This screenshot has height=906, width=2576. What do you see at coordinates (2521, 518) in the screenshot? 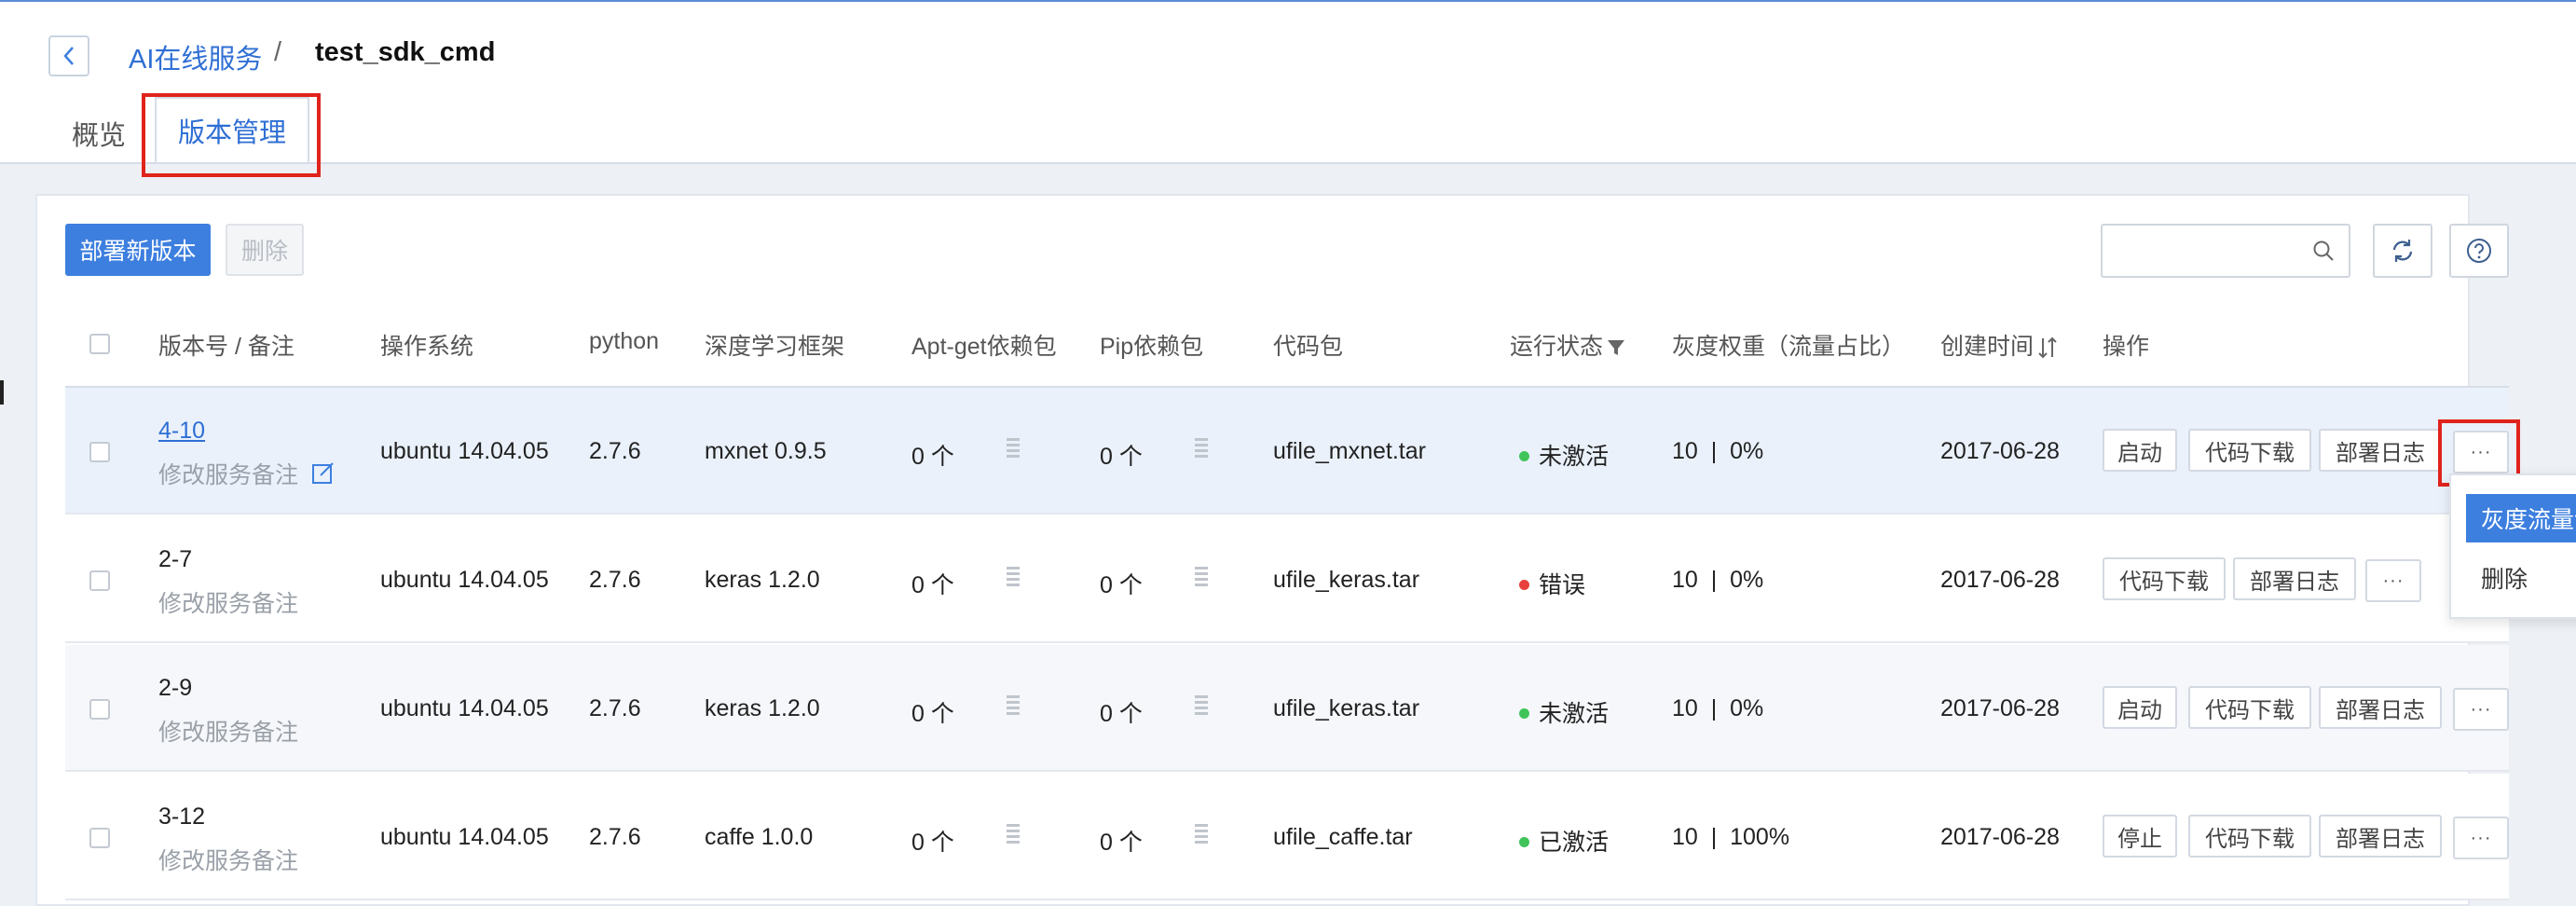
I see `menu-item-gray-traffic: 灰度流量设置` at bounding box center [2521, 518].